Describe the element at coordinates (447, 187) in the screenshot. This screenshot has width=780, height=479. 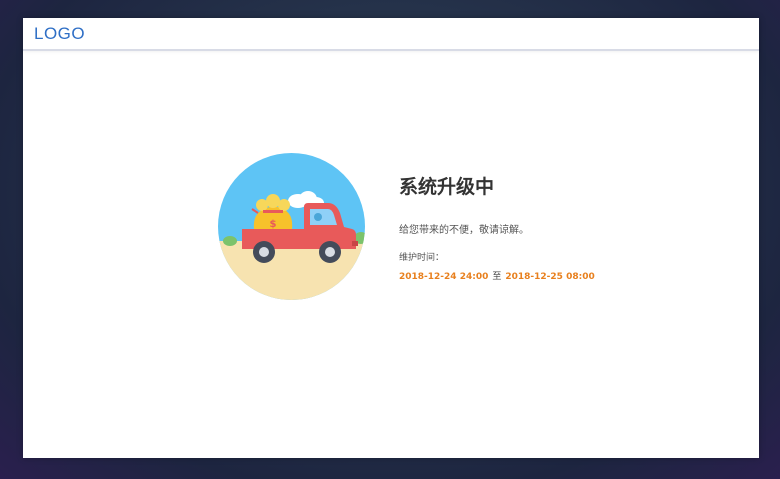
I see `page-title: 系统升级中` at that location.